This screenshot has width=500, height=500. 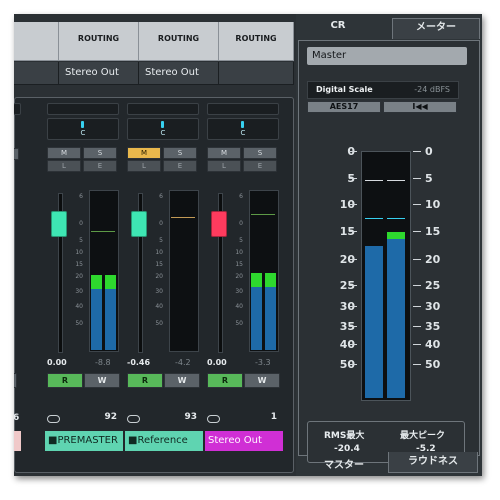 What do you see at coordinates (154, 41) in the screenshot?
I see `routing-header: ROUTING ROUTING ROUTING` at bounding box center [154, 41].